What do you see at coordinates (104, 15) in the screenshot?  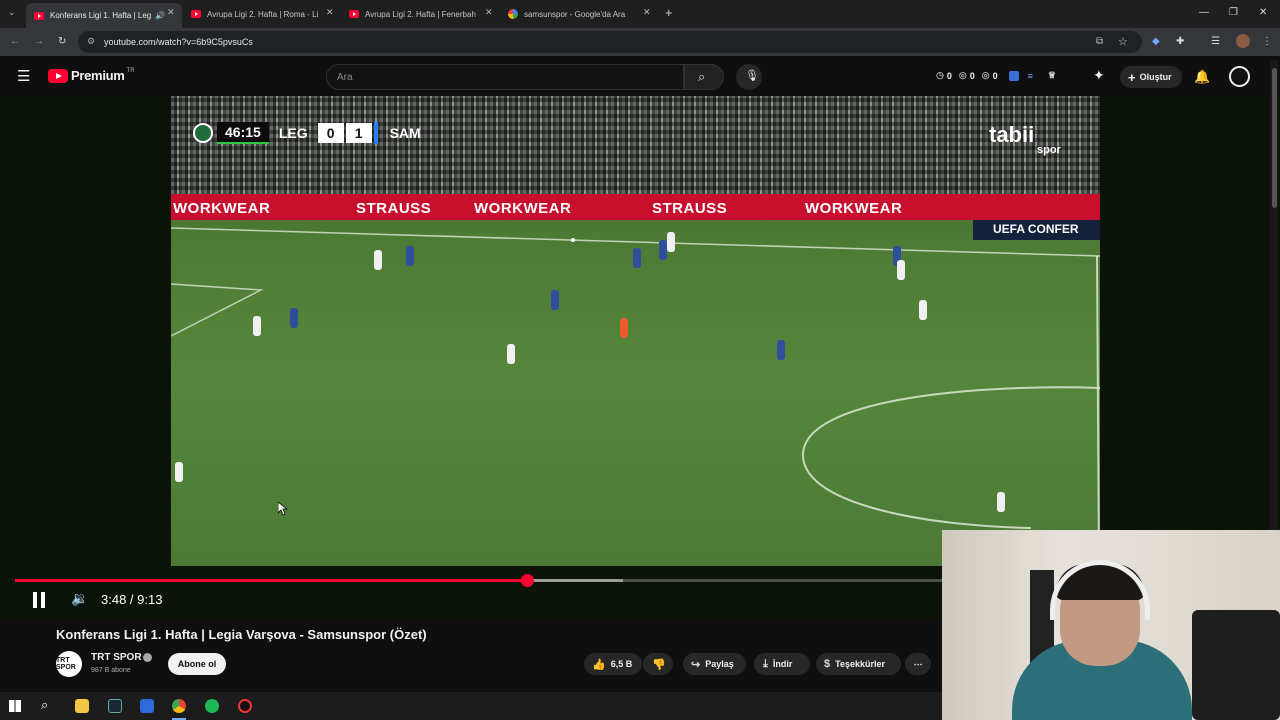 I see `tab-youtube-konferans: Konferans Ligi 1. Hafta | Leg 🔊` at bounding box center [104, 15].